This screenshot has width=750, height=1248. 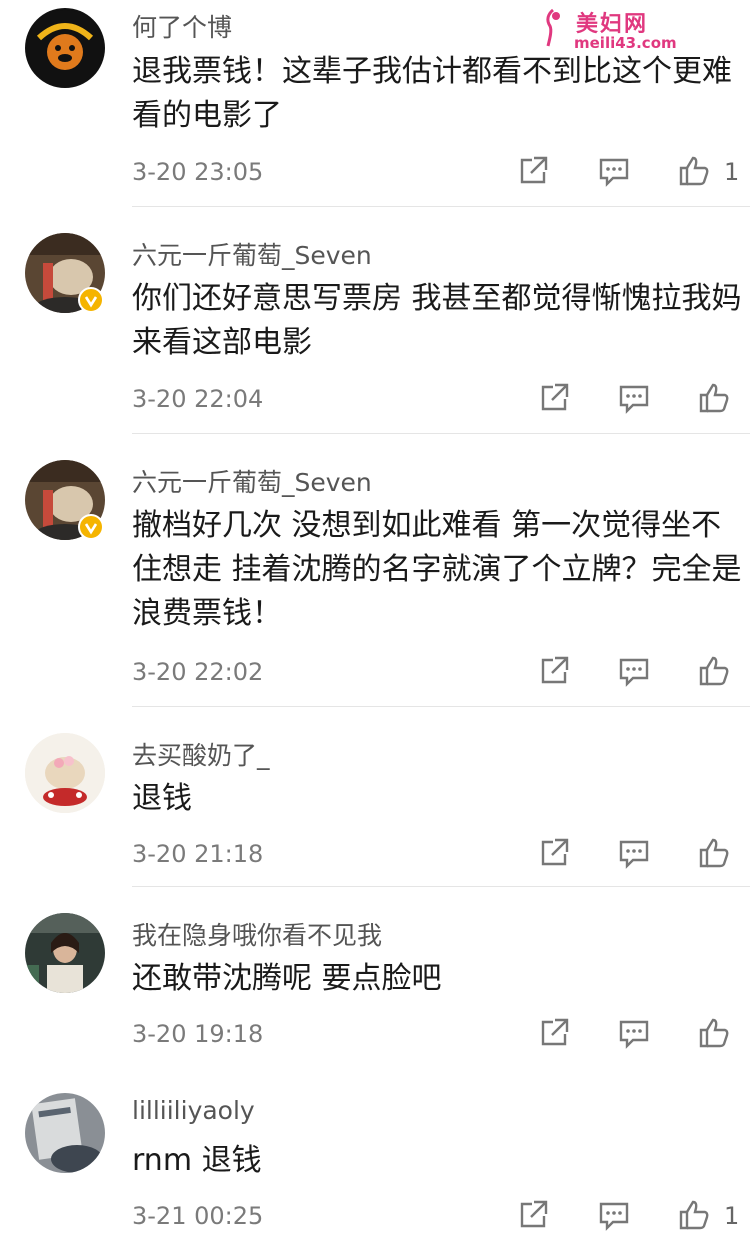 What do you see at coordinates (617, 30) in the screenshot?
I see `watermark: 美妇网 meili43.com` at bounding box center [617, 30].